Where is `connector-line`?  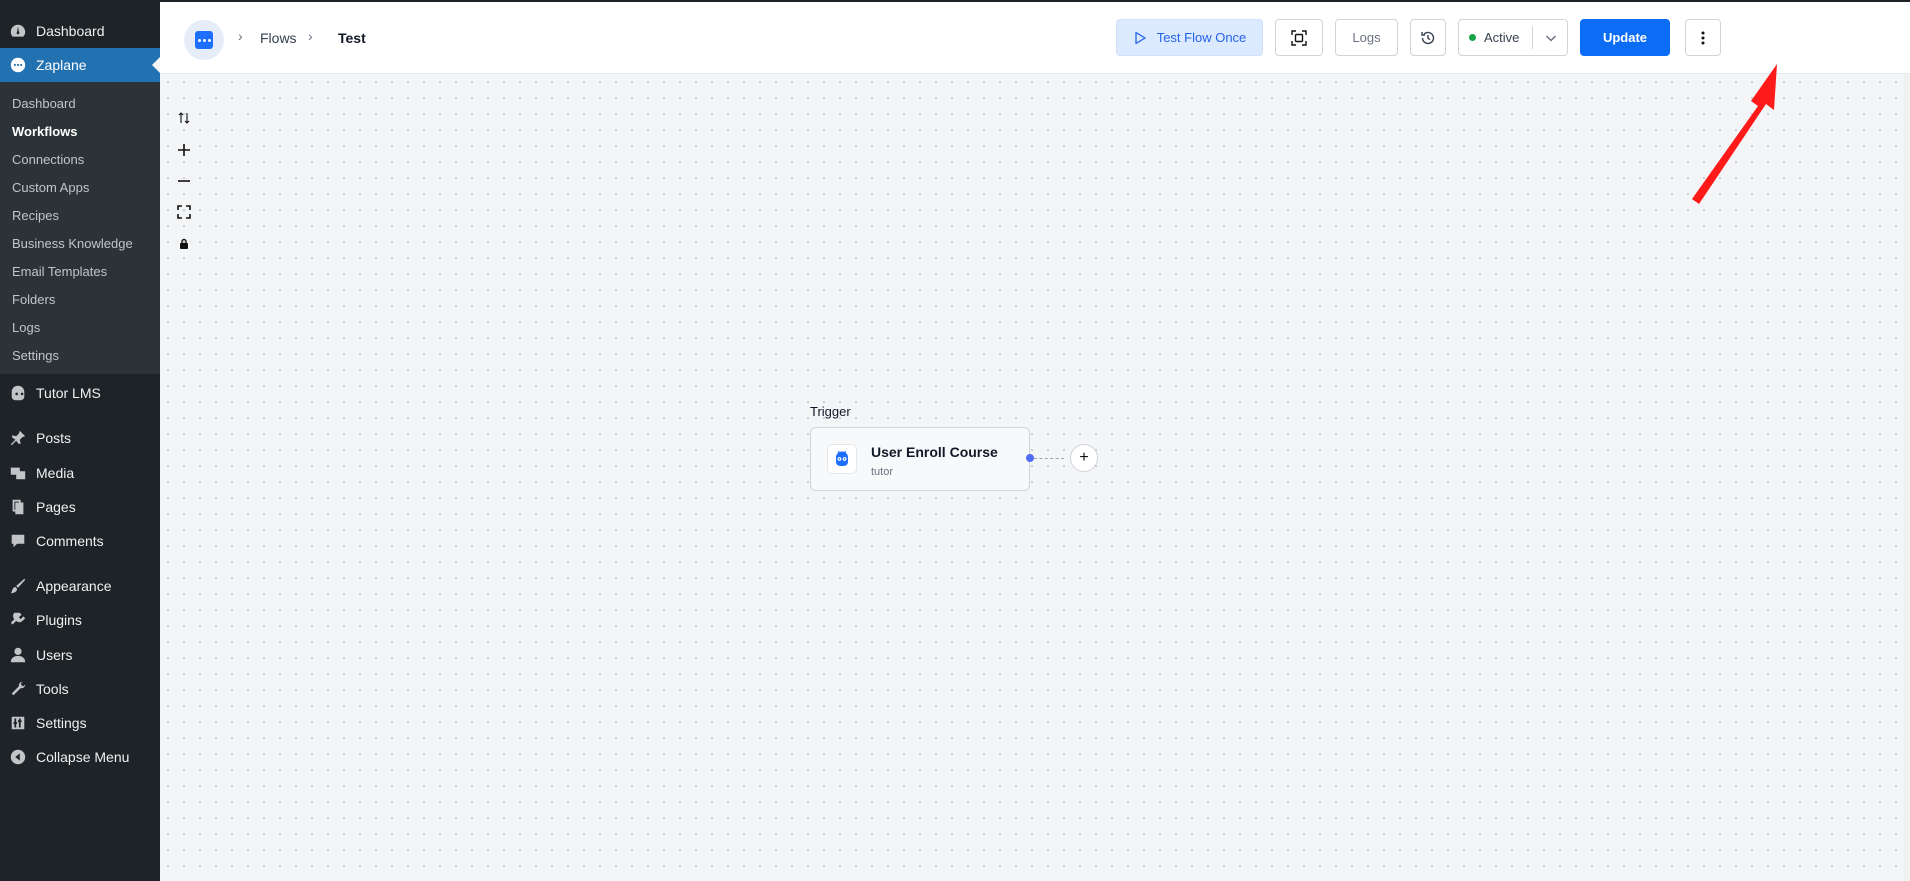 connector-line is located at coordinates (1049, 458).